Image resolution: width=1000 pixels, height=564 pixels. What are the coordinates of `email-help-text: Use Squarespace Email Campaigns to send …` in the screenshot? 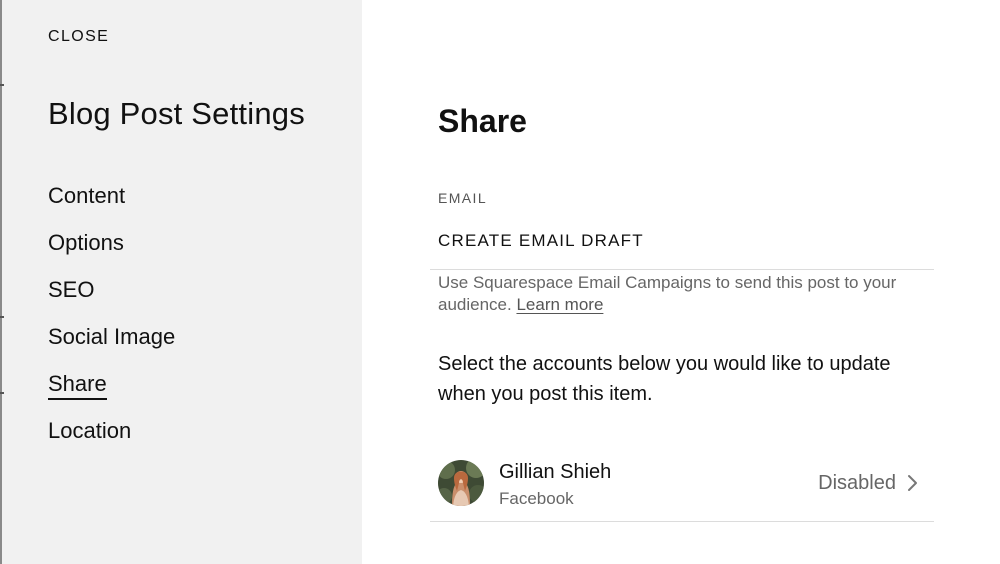 It's located at (683, 294).